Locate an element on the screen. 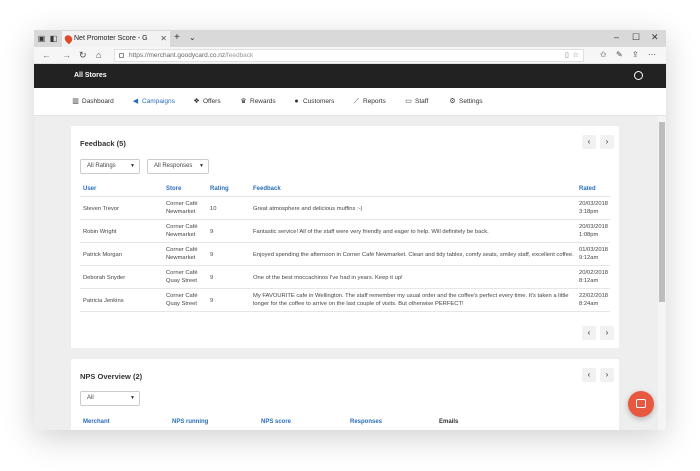 The width and height of the screenshot is (700, 471). new-tab-icon: + is located at coordinates (177, 38).